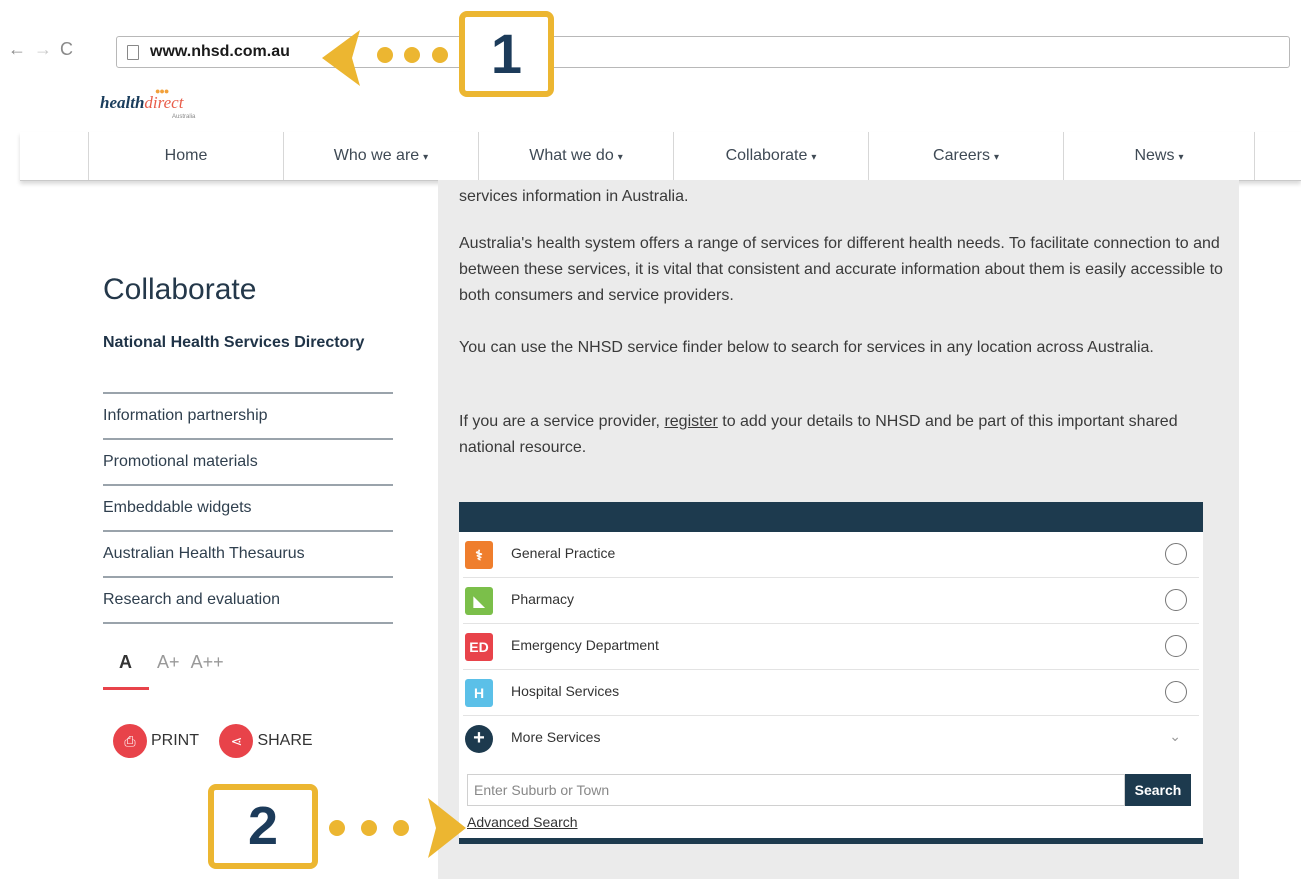  What do you see at coordinates (831, 555) in the screenshot?
I see `service-option-general-practice: ⚕ General Practice` at bounding box center [831, 555].